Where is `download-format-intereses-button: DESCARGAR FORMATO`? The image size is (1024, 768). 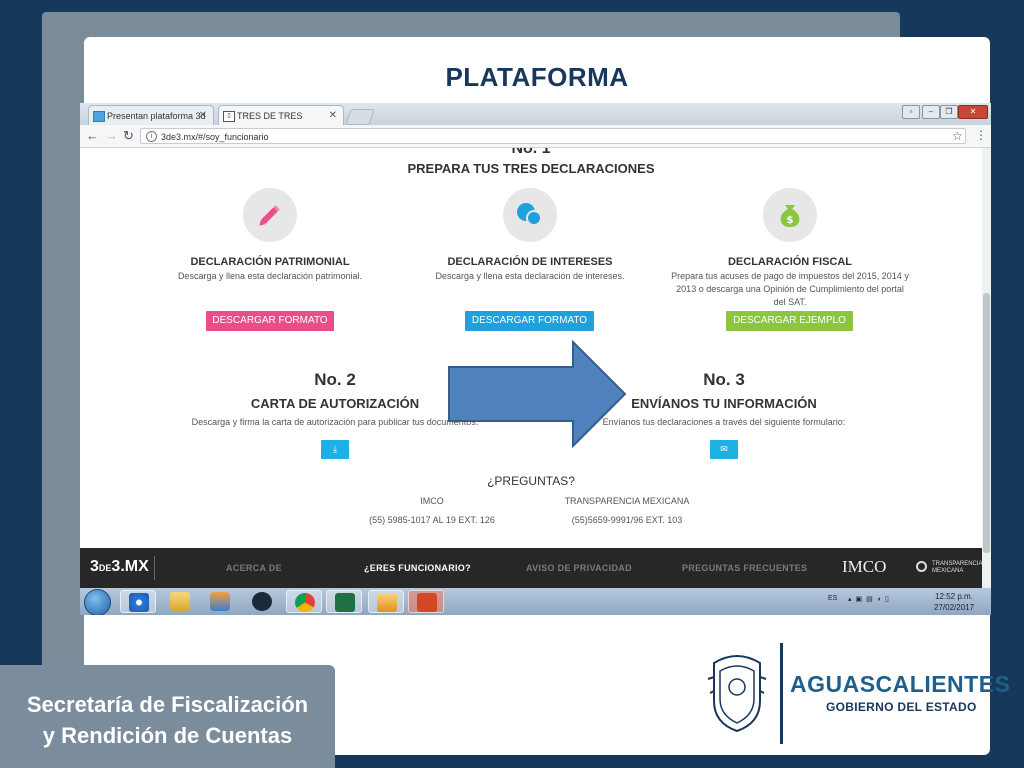 download-format-intereses-button: DESCARGAR FORMATO is located at coordinates (529, 321).